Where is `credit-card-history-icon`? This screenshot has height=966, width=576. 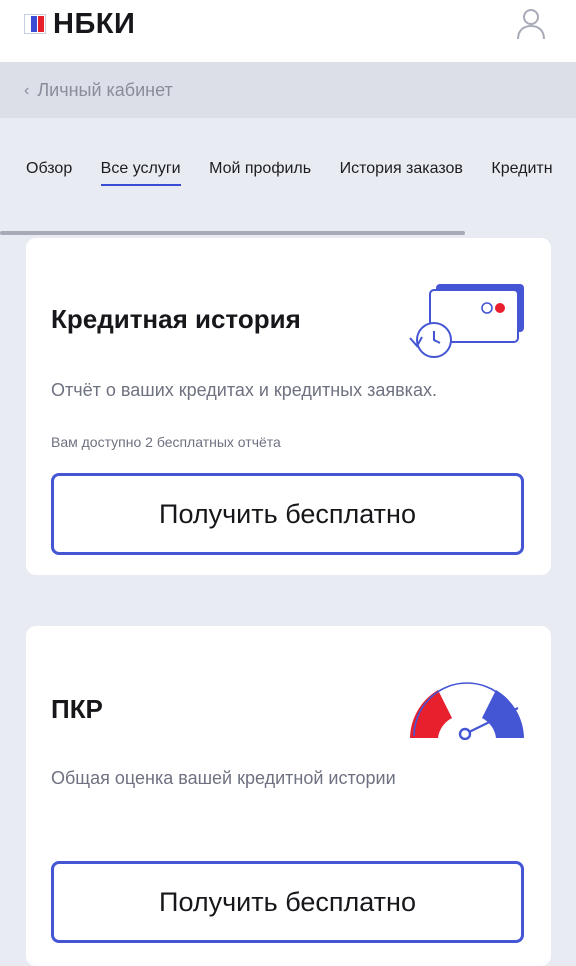 credit-card-history-icon is located at coordinates (468, 323).